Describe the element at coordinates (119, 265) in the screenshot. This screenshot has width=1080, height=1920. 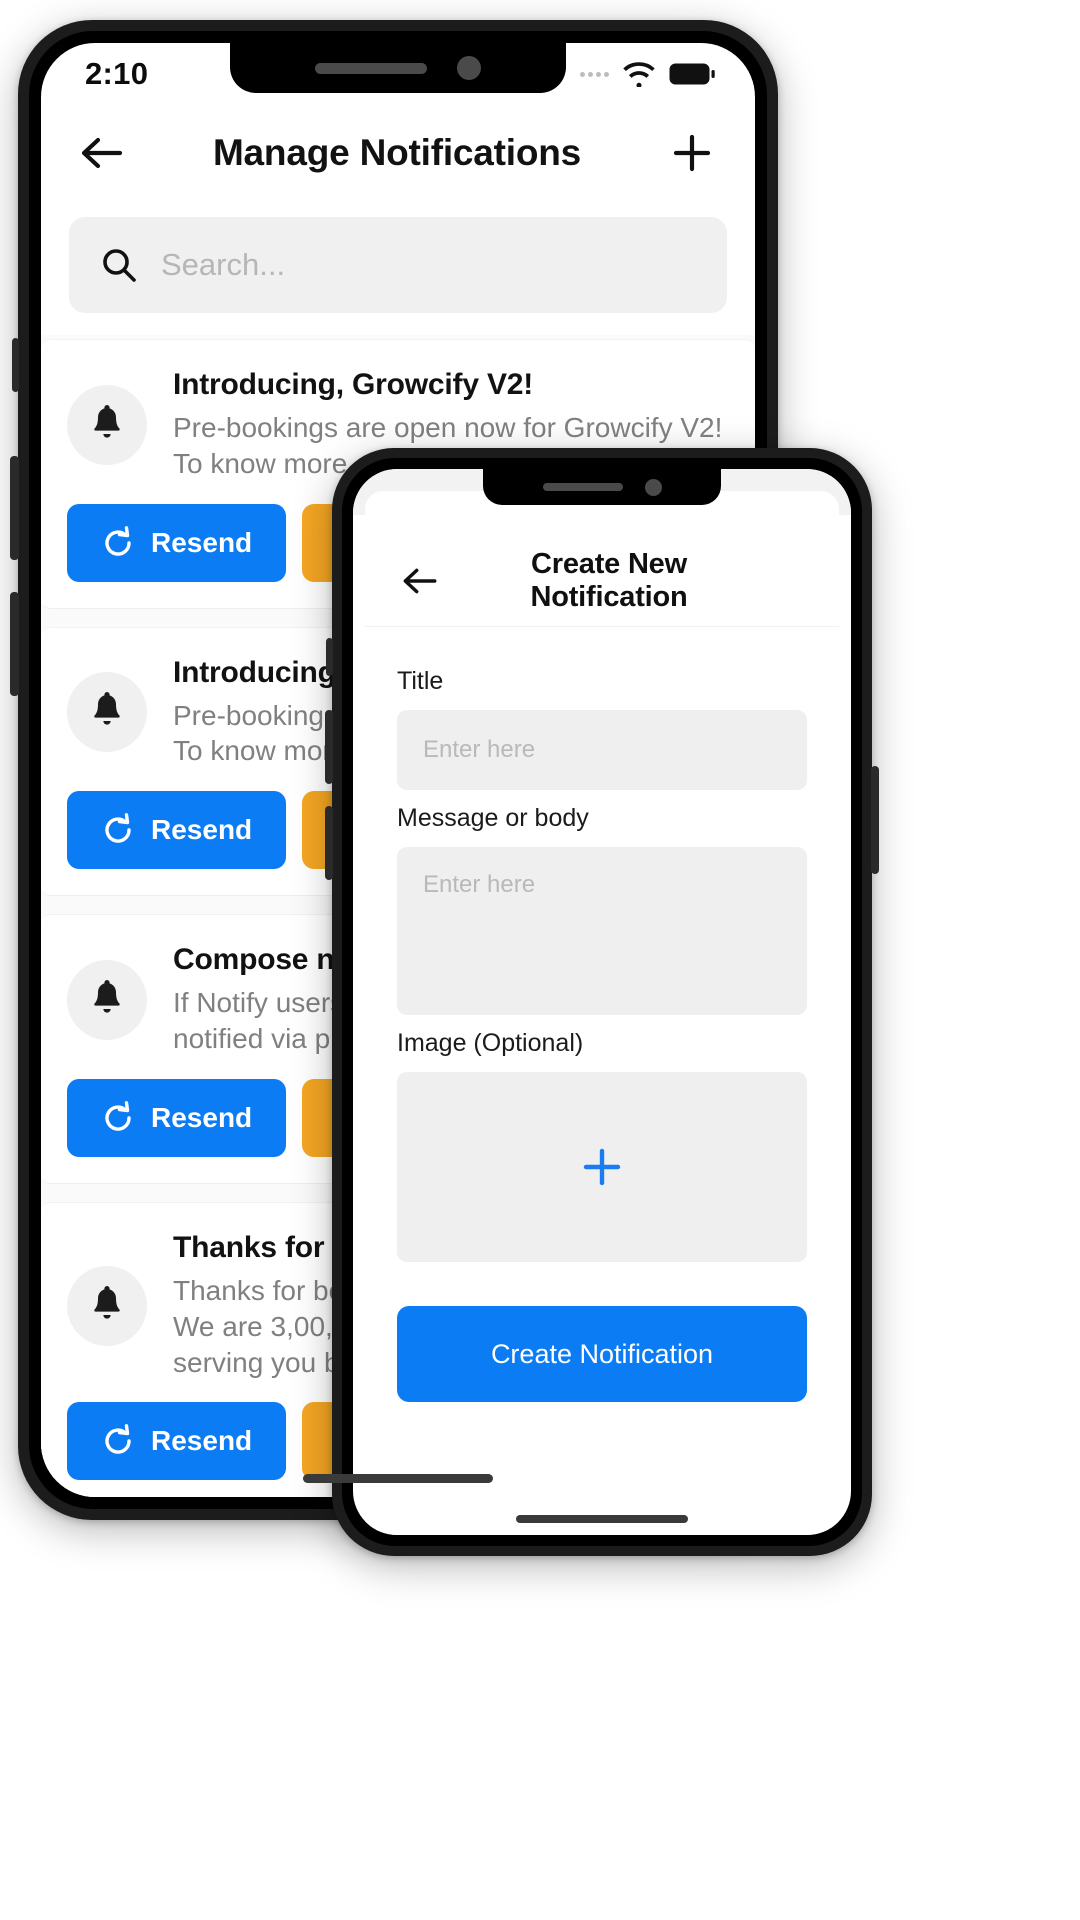
I see `search-icon` at that location.